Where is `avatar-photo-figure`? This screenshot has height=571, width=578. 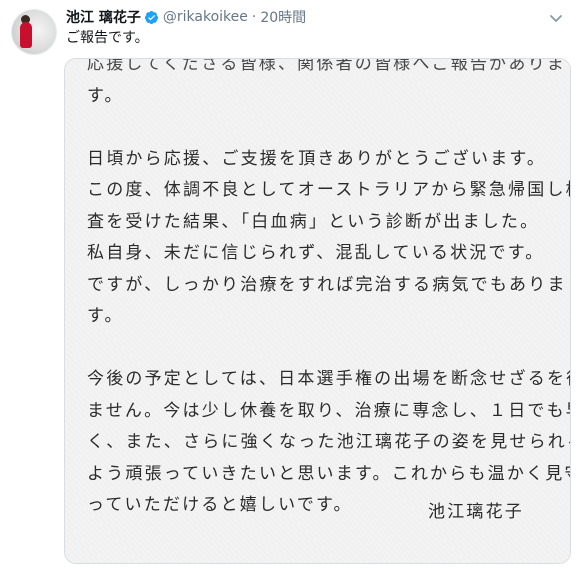 avatar-photo-figure is located at coordinates (26, 35).